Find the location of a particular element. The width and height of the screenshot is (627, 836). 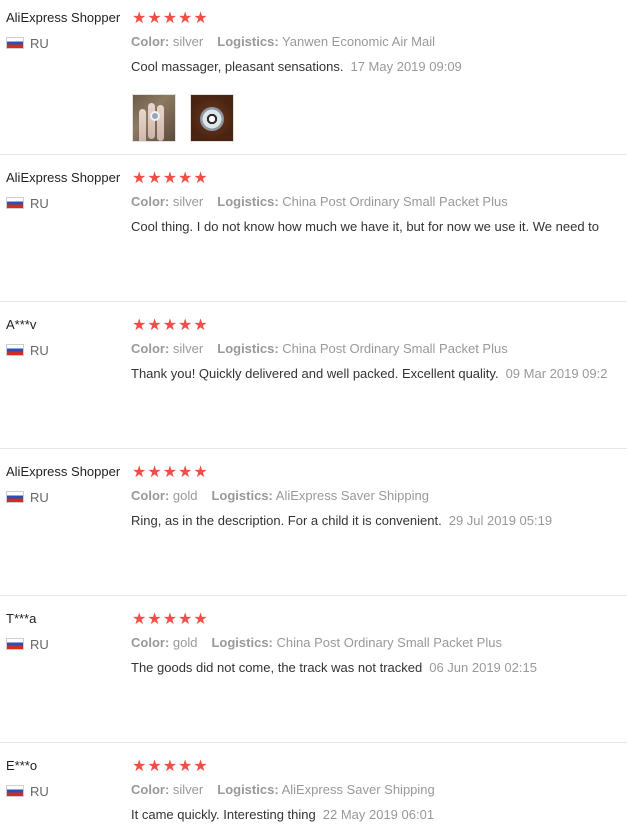

color-value: gold is located at coordinates (185, 642).